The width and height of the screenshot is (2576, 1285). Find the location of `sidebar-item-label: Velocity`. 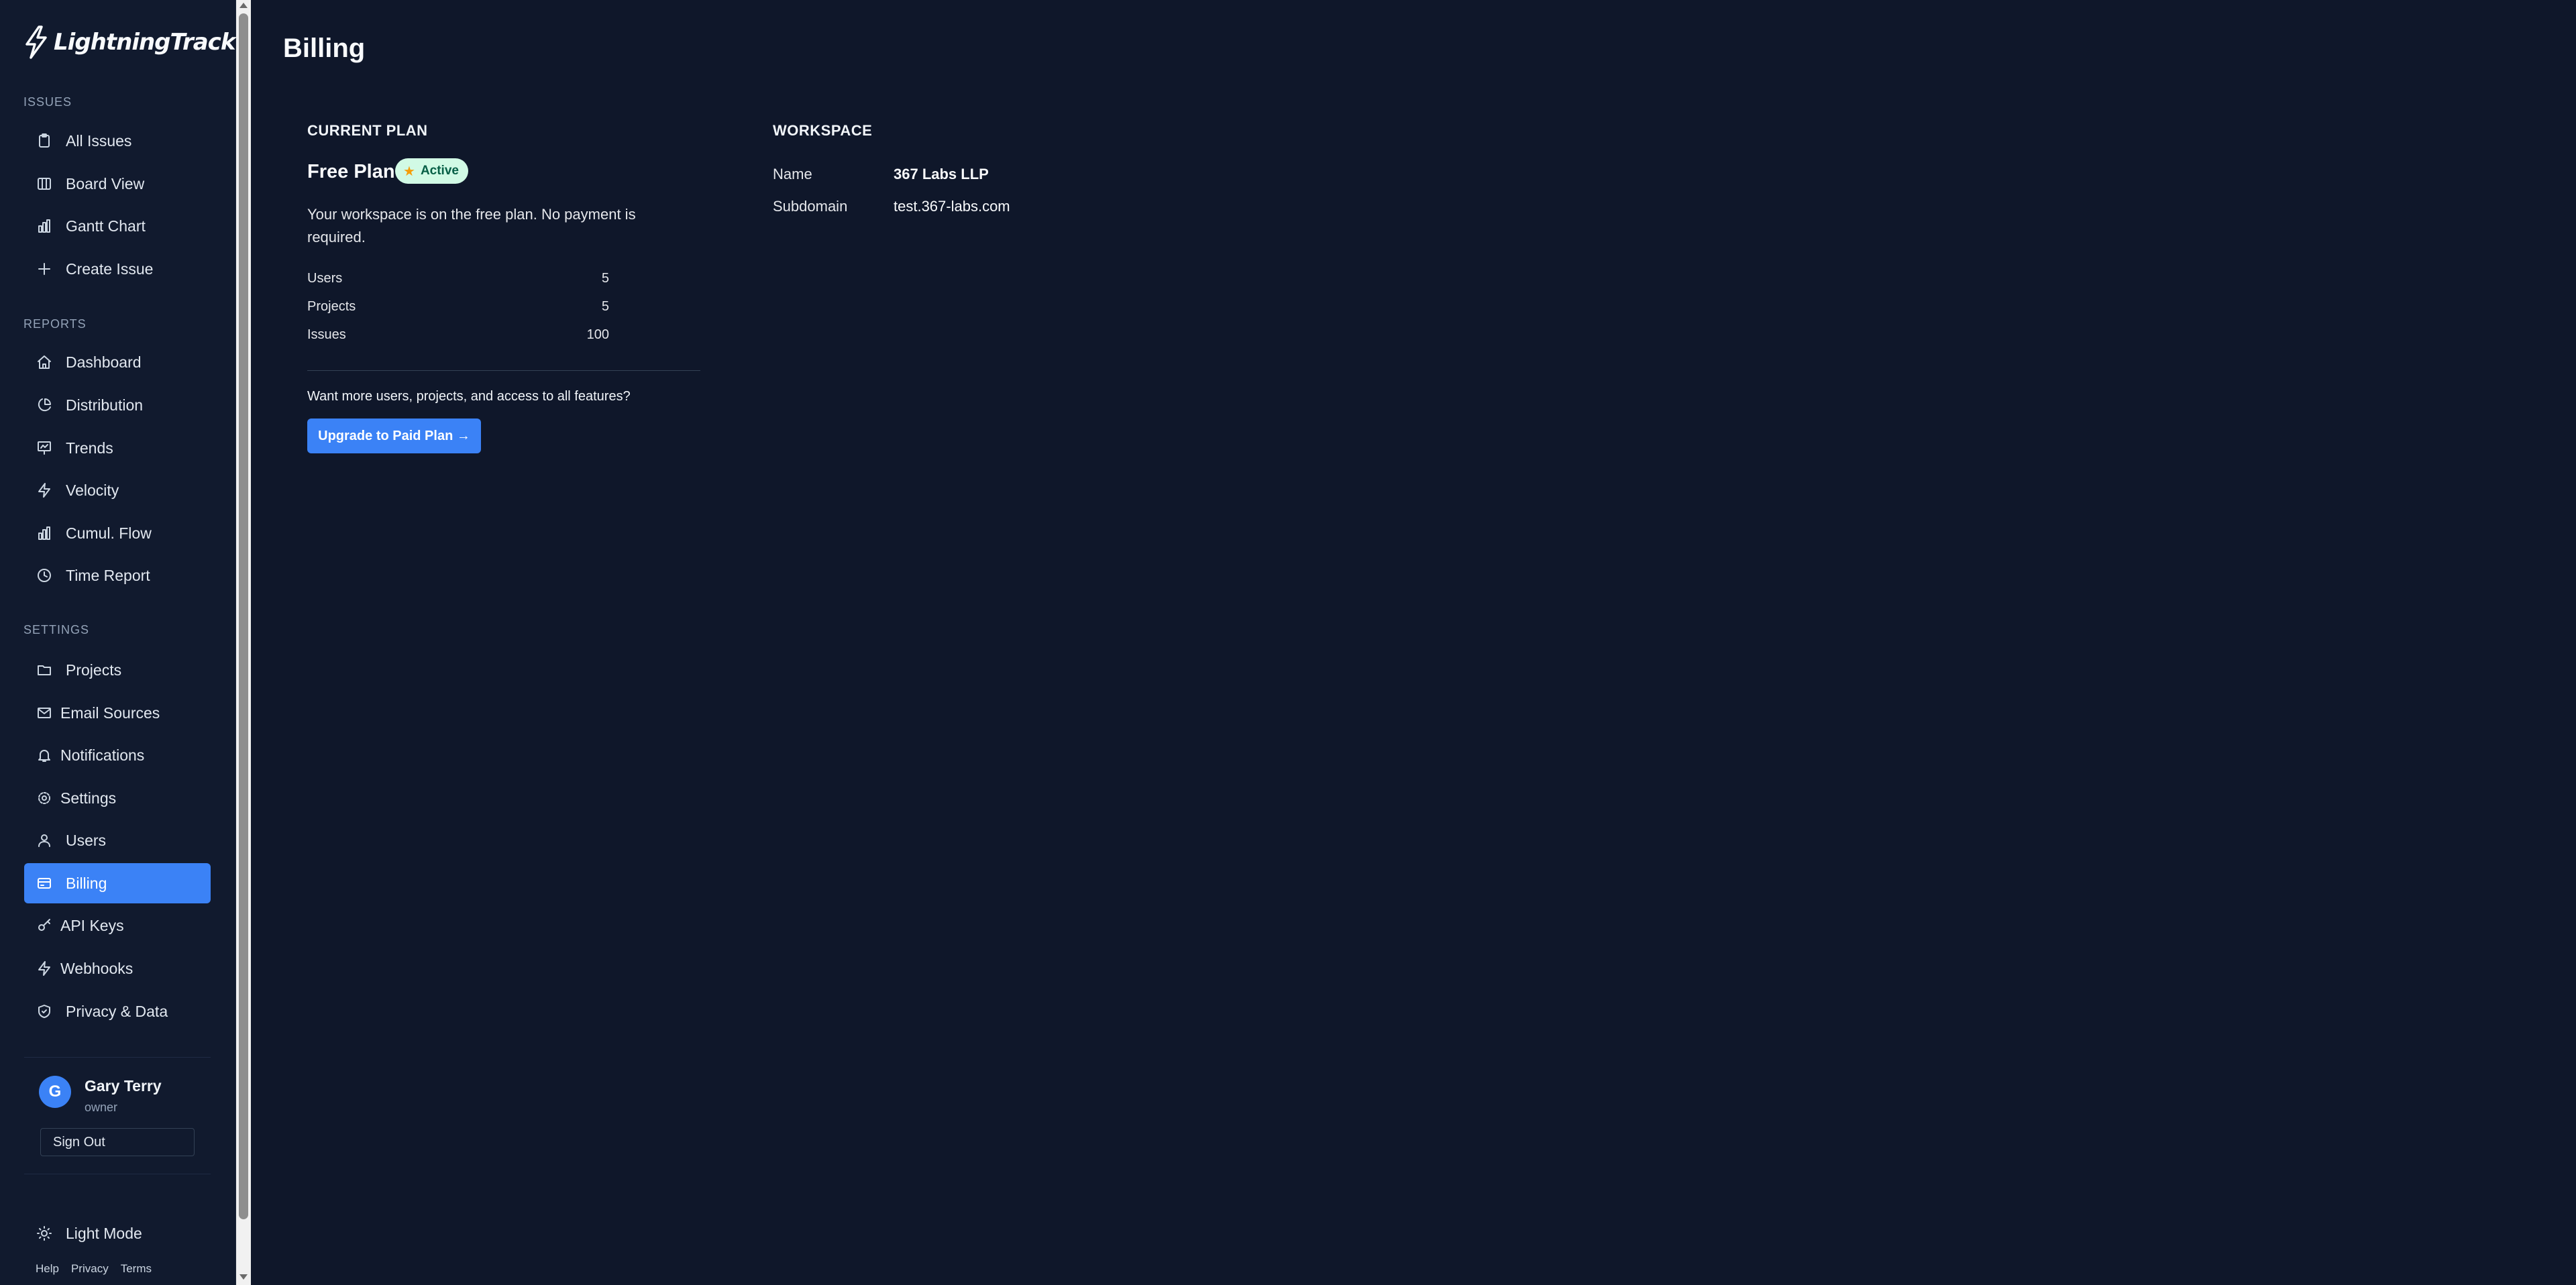

sidebar-item-label: Velocity is located at coordinates (92, 490).